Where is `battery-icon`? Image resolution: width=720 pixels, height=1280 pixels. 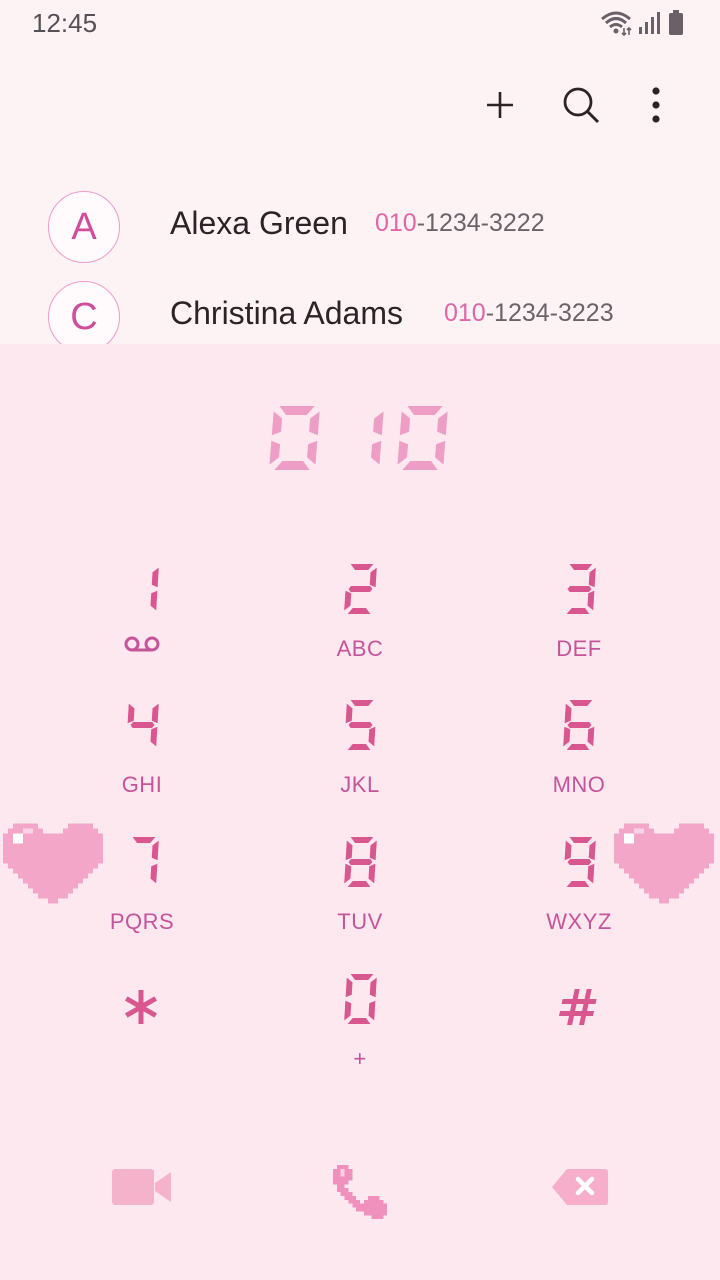 battery-icon is located at coordinates (676, 22).